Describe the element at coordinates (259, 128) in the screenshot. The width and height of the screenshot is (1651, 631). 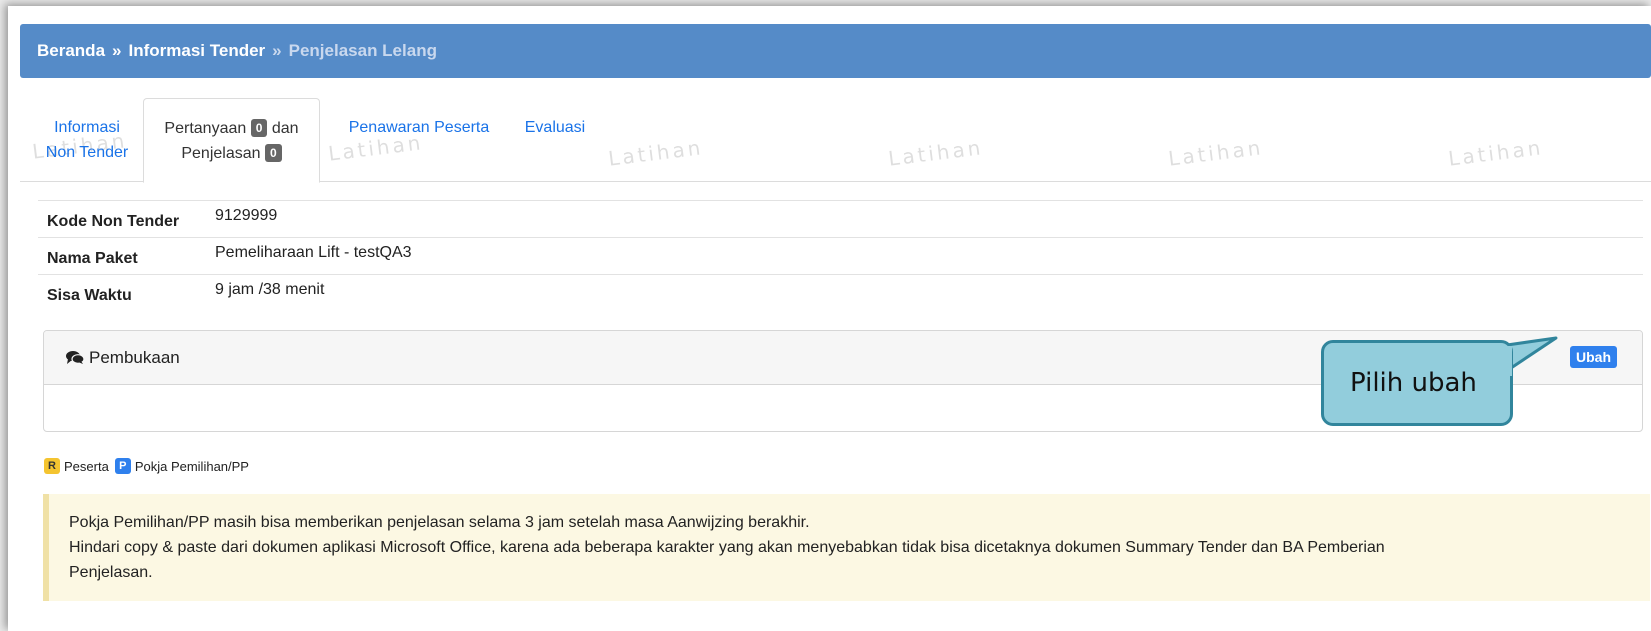
I see `question-count-badge: 0` at that location.